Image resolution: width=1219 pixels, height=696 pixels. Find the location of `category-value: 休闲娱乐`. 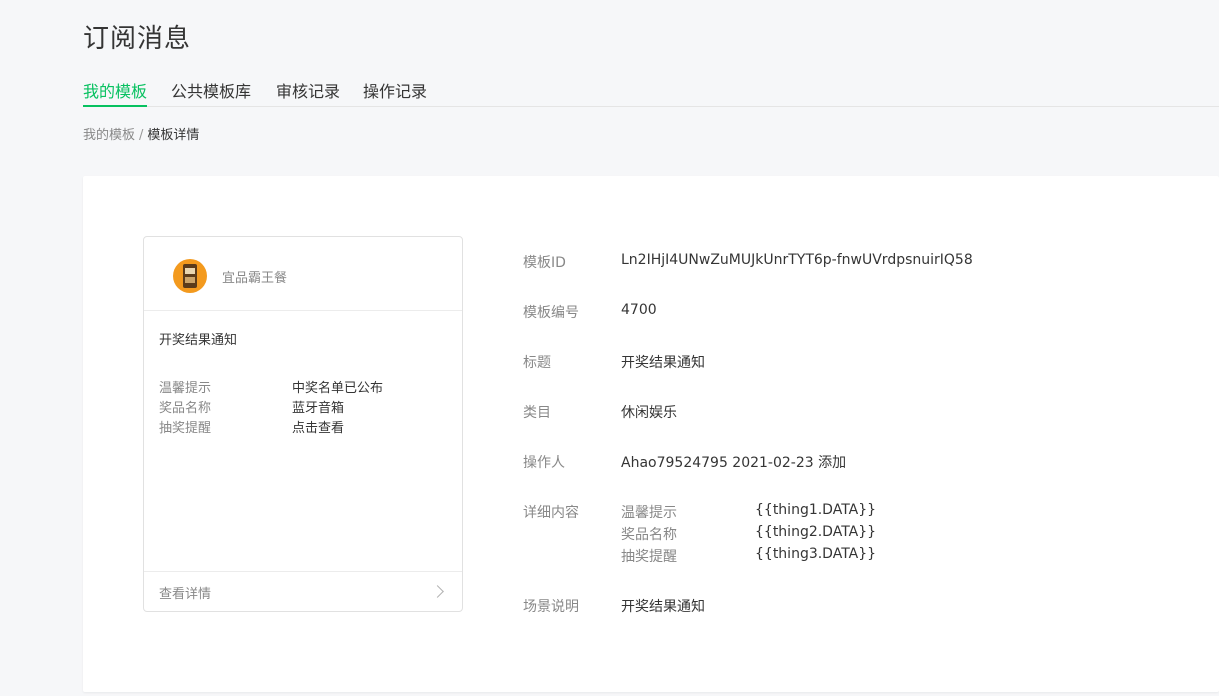

category-value: 休闲娱乐 is located at coordinates (649, 413).